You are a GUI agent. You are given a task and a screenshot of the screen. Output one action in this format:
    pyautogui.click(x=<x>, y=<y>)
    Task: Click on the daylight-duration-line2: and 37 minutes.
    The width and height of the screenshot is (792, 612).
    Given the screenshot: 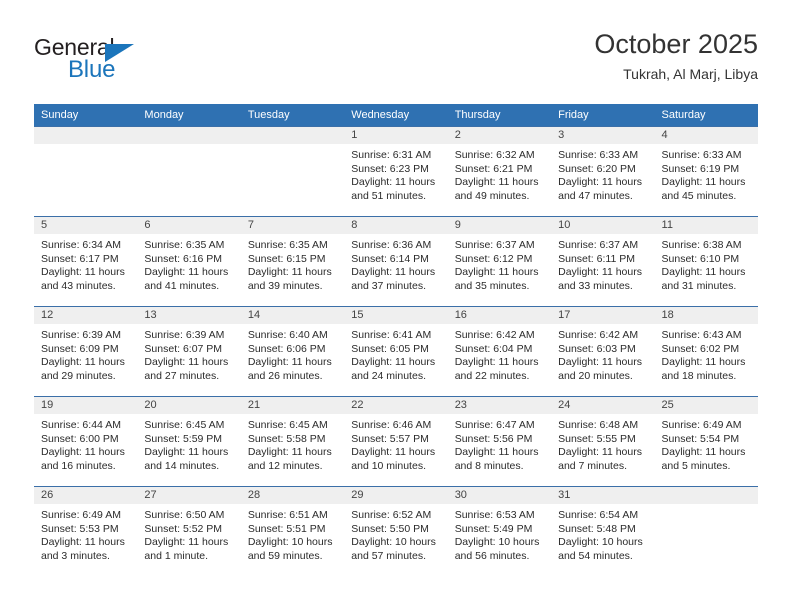 What is the action you would take?
    pyautogui.click(x=388, y=285)
    